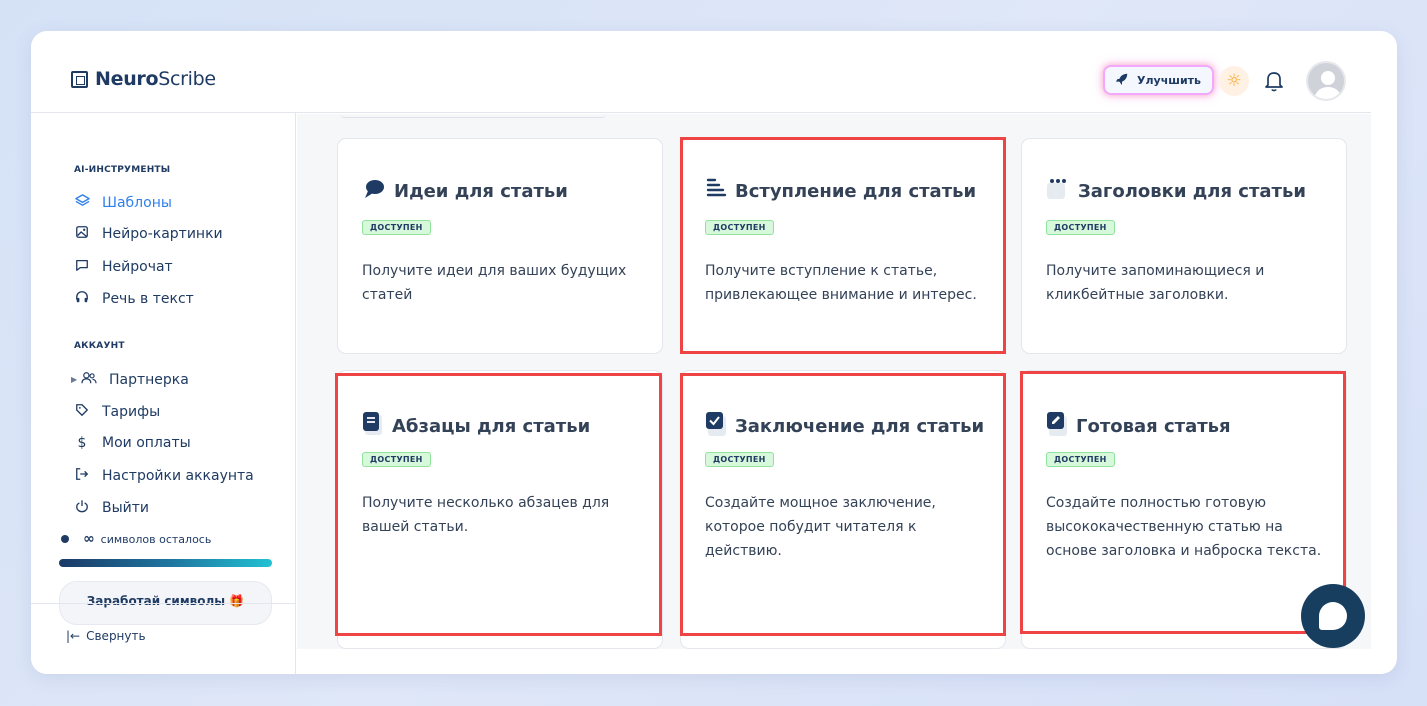  Describe the element at coordinates (856, 191) in the screenshot. I see `card-title: Вступление для статьи` at that location.